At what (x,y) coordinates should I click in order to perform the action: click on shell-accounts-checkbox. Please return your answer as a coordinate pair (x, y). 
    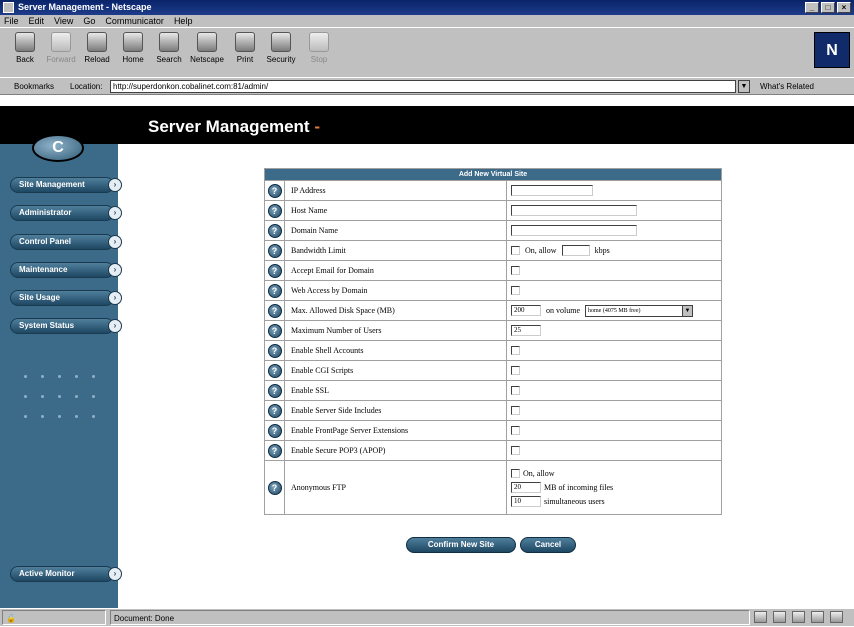
    Looking at the image, I should click on (515, 351).